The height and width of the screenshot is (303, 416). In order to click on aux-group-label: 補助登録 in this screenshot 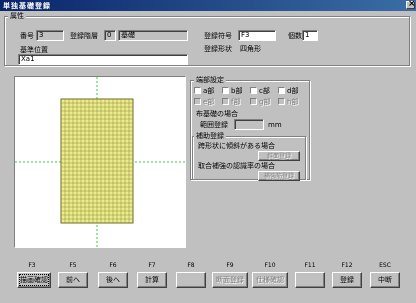, I will do `click(210, 136)`.